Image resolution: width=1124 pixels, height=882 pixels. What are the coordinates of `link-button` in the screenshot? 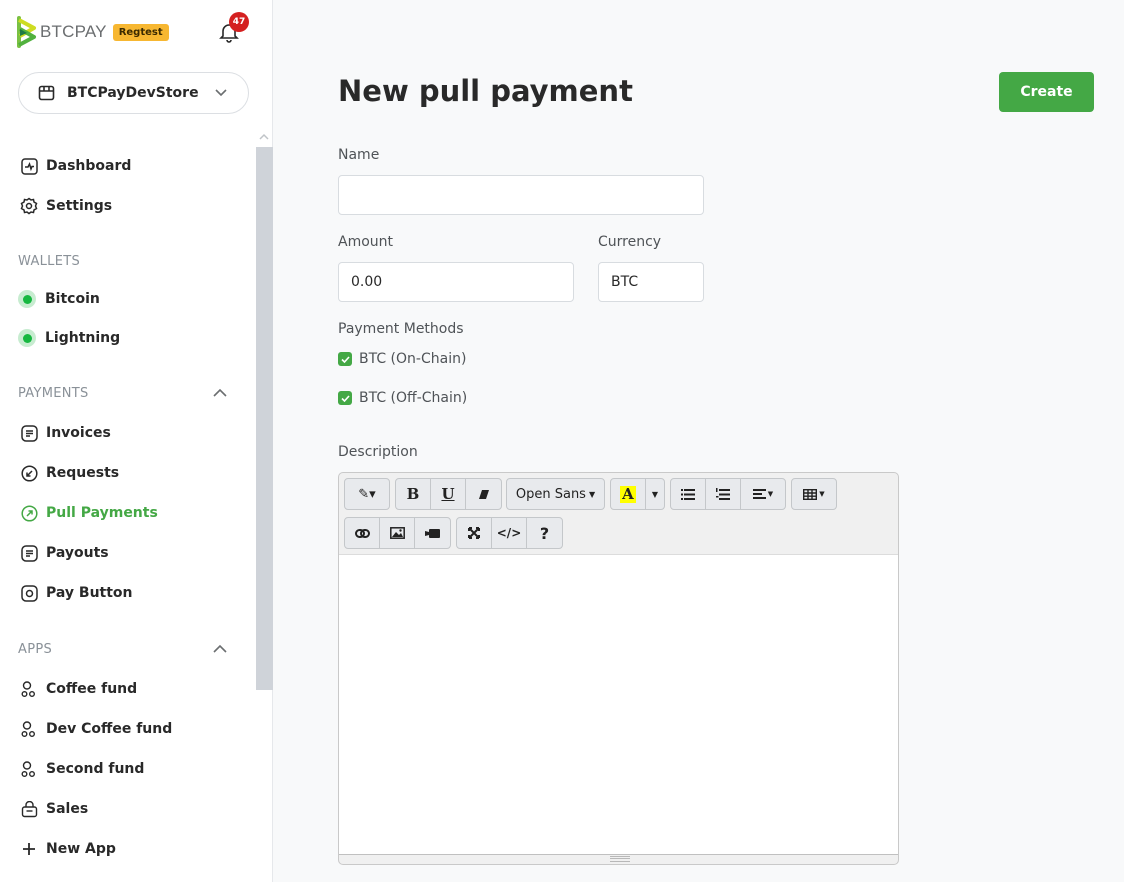 It's located at (362, 533).